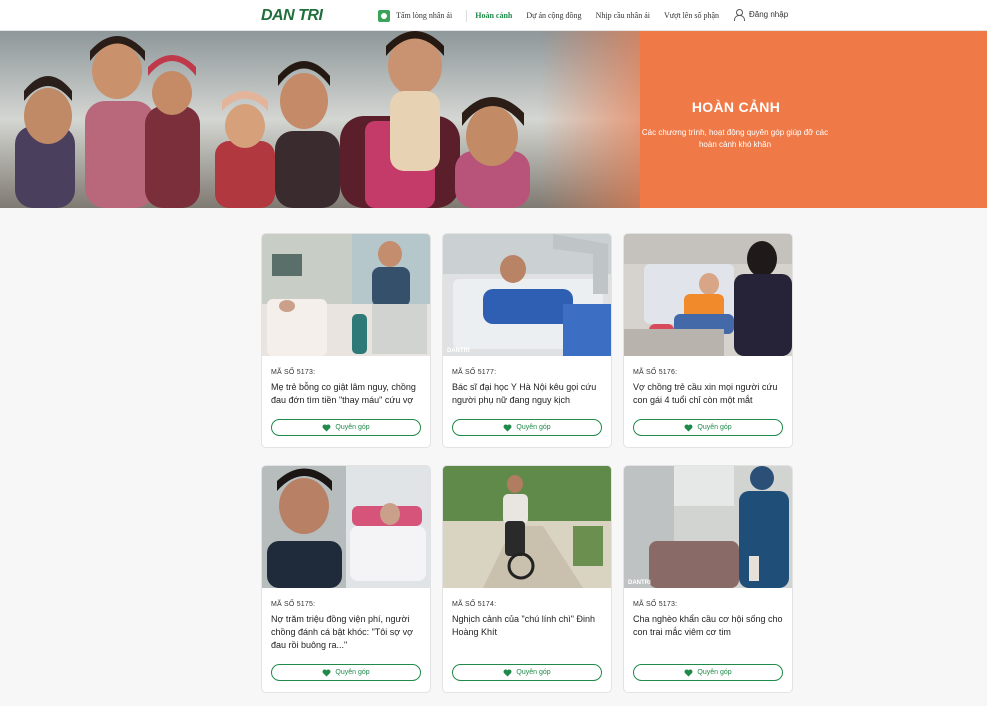 The width and height of the screenshot is (987, 706). I want to click on campaign-code: MÃ SỐ 5175:, so click(293, 604).